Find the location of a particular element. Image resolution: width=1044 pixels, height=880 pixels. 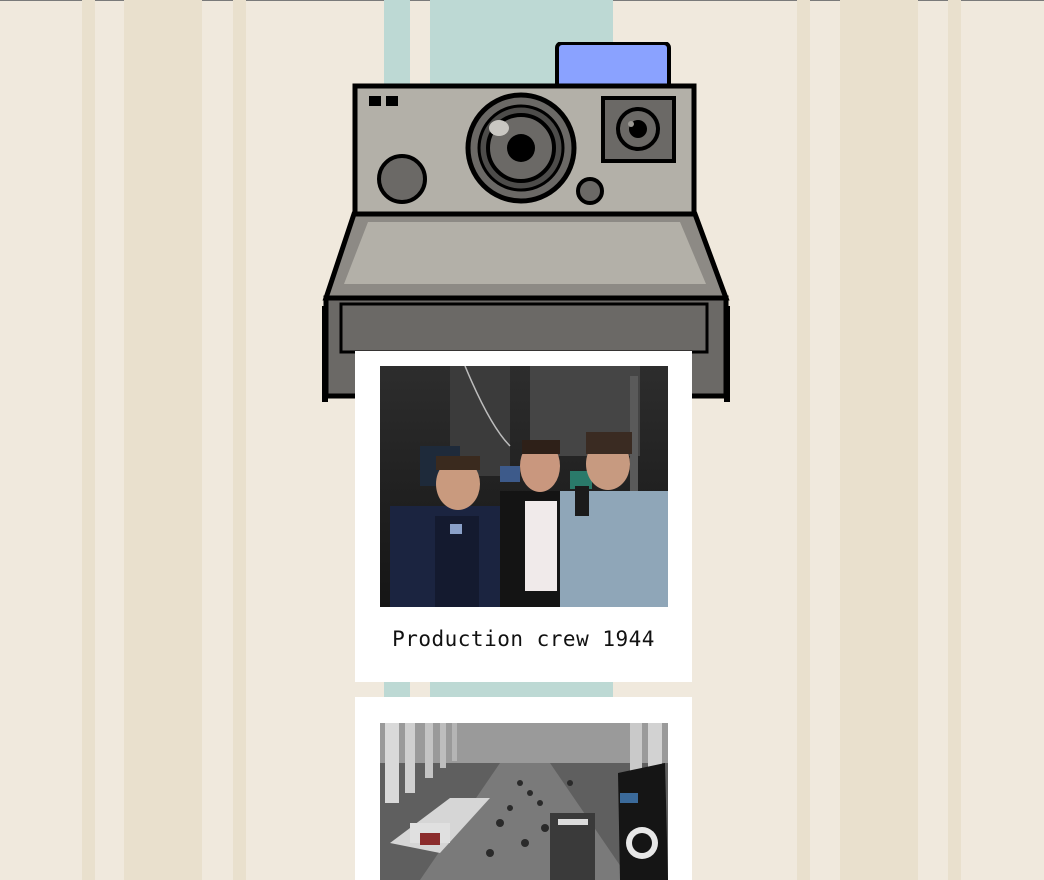

group-photo-image is located at coordinates (524, 486).